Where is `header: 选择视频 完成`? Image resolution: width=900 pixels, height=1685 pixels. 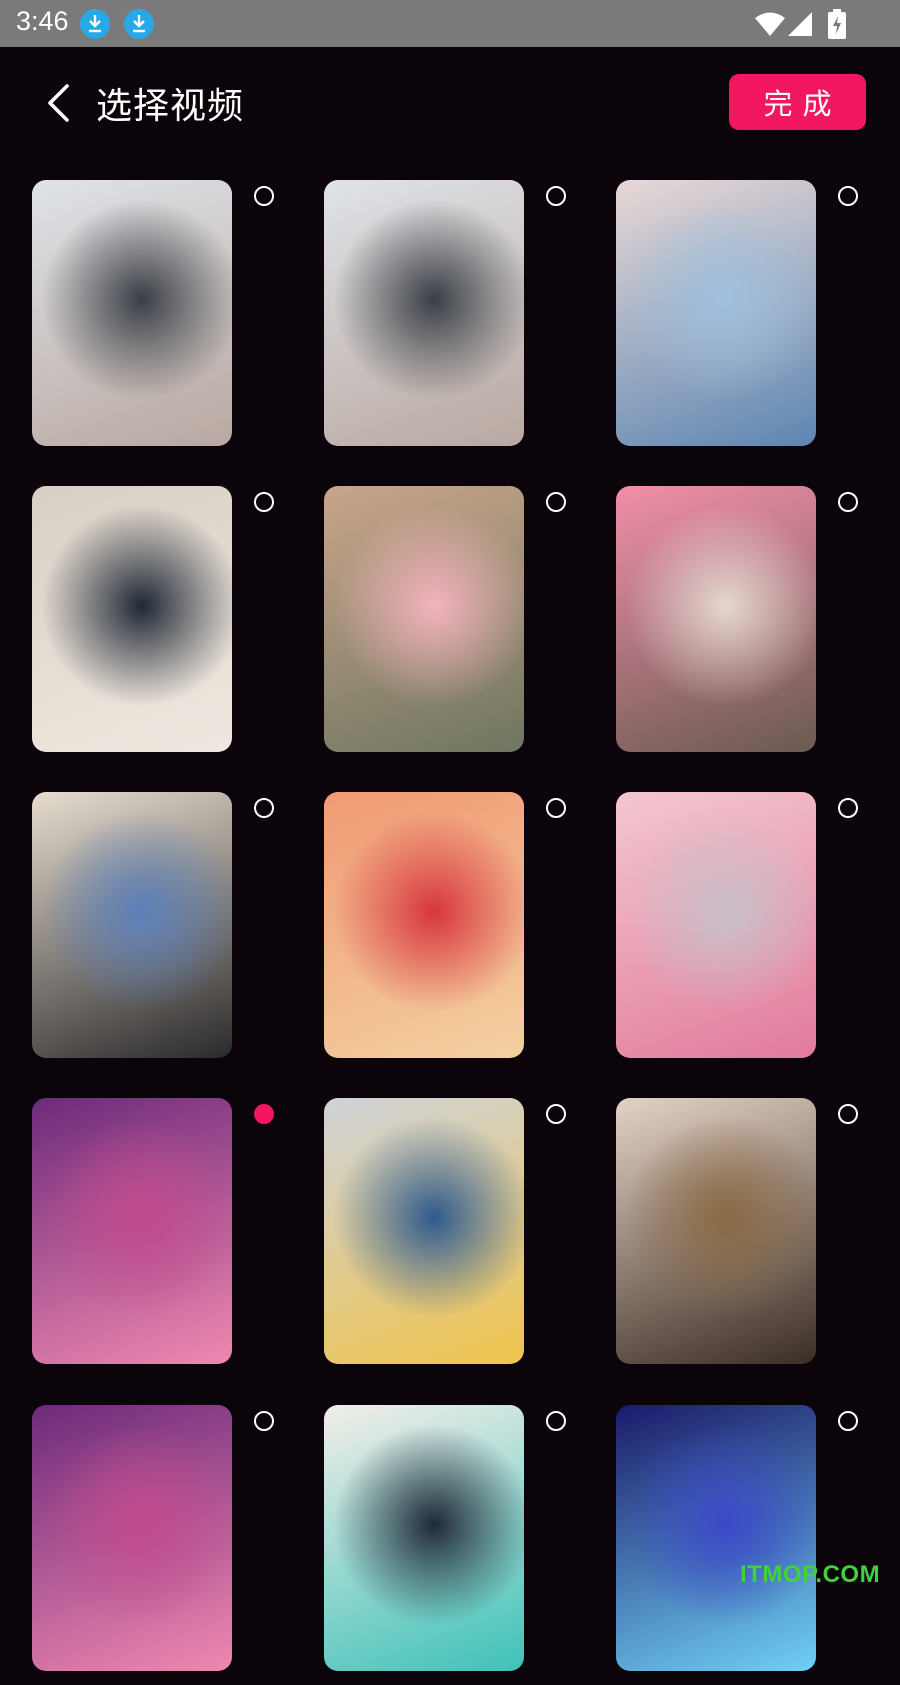 header: 选择视频 完成 is located at coordinates (450, 102).